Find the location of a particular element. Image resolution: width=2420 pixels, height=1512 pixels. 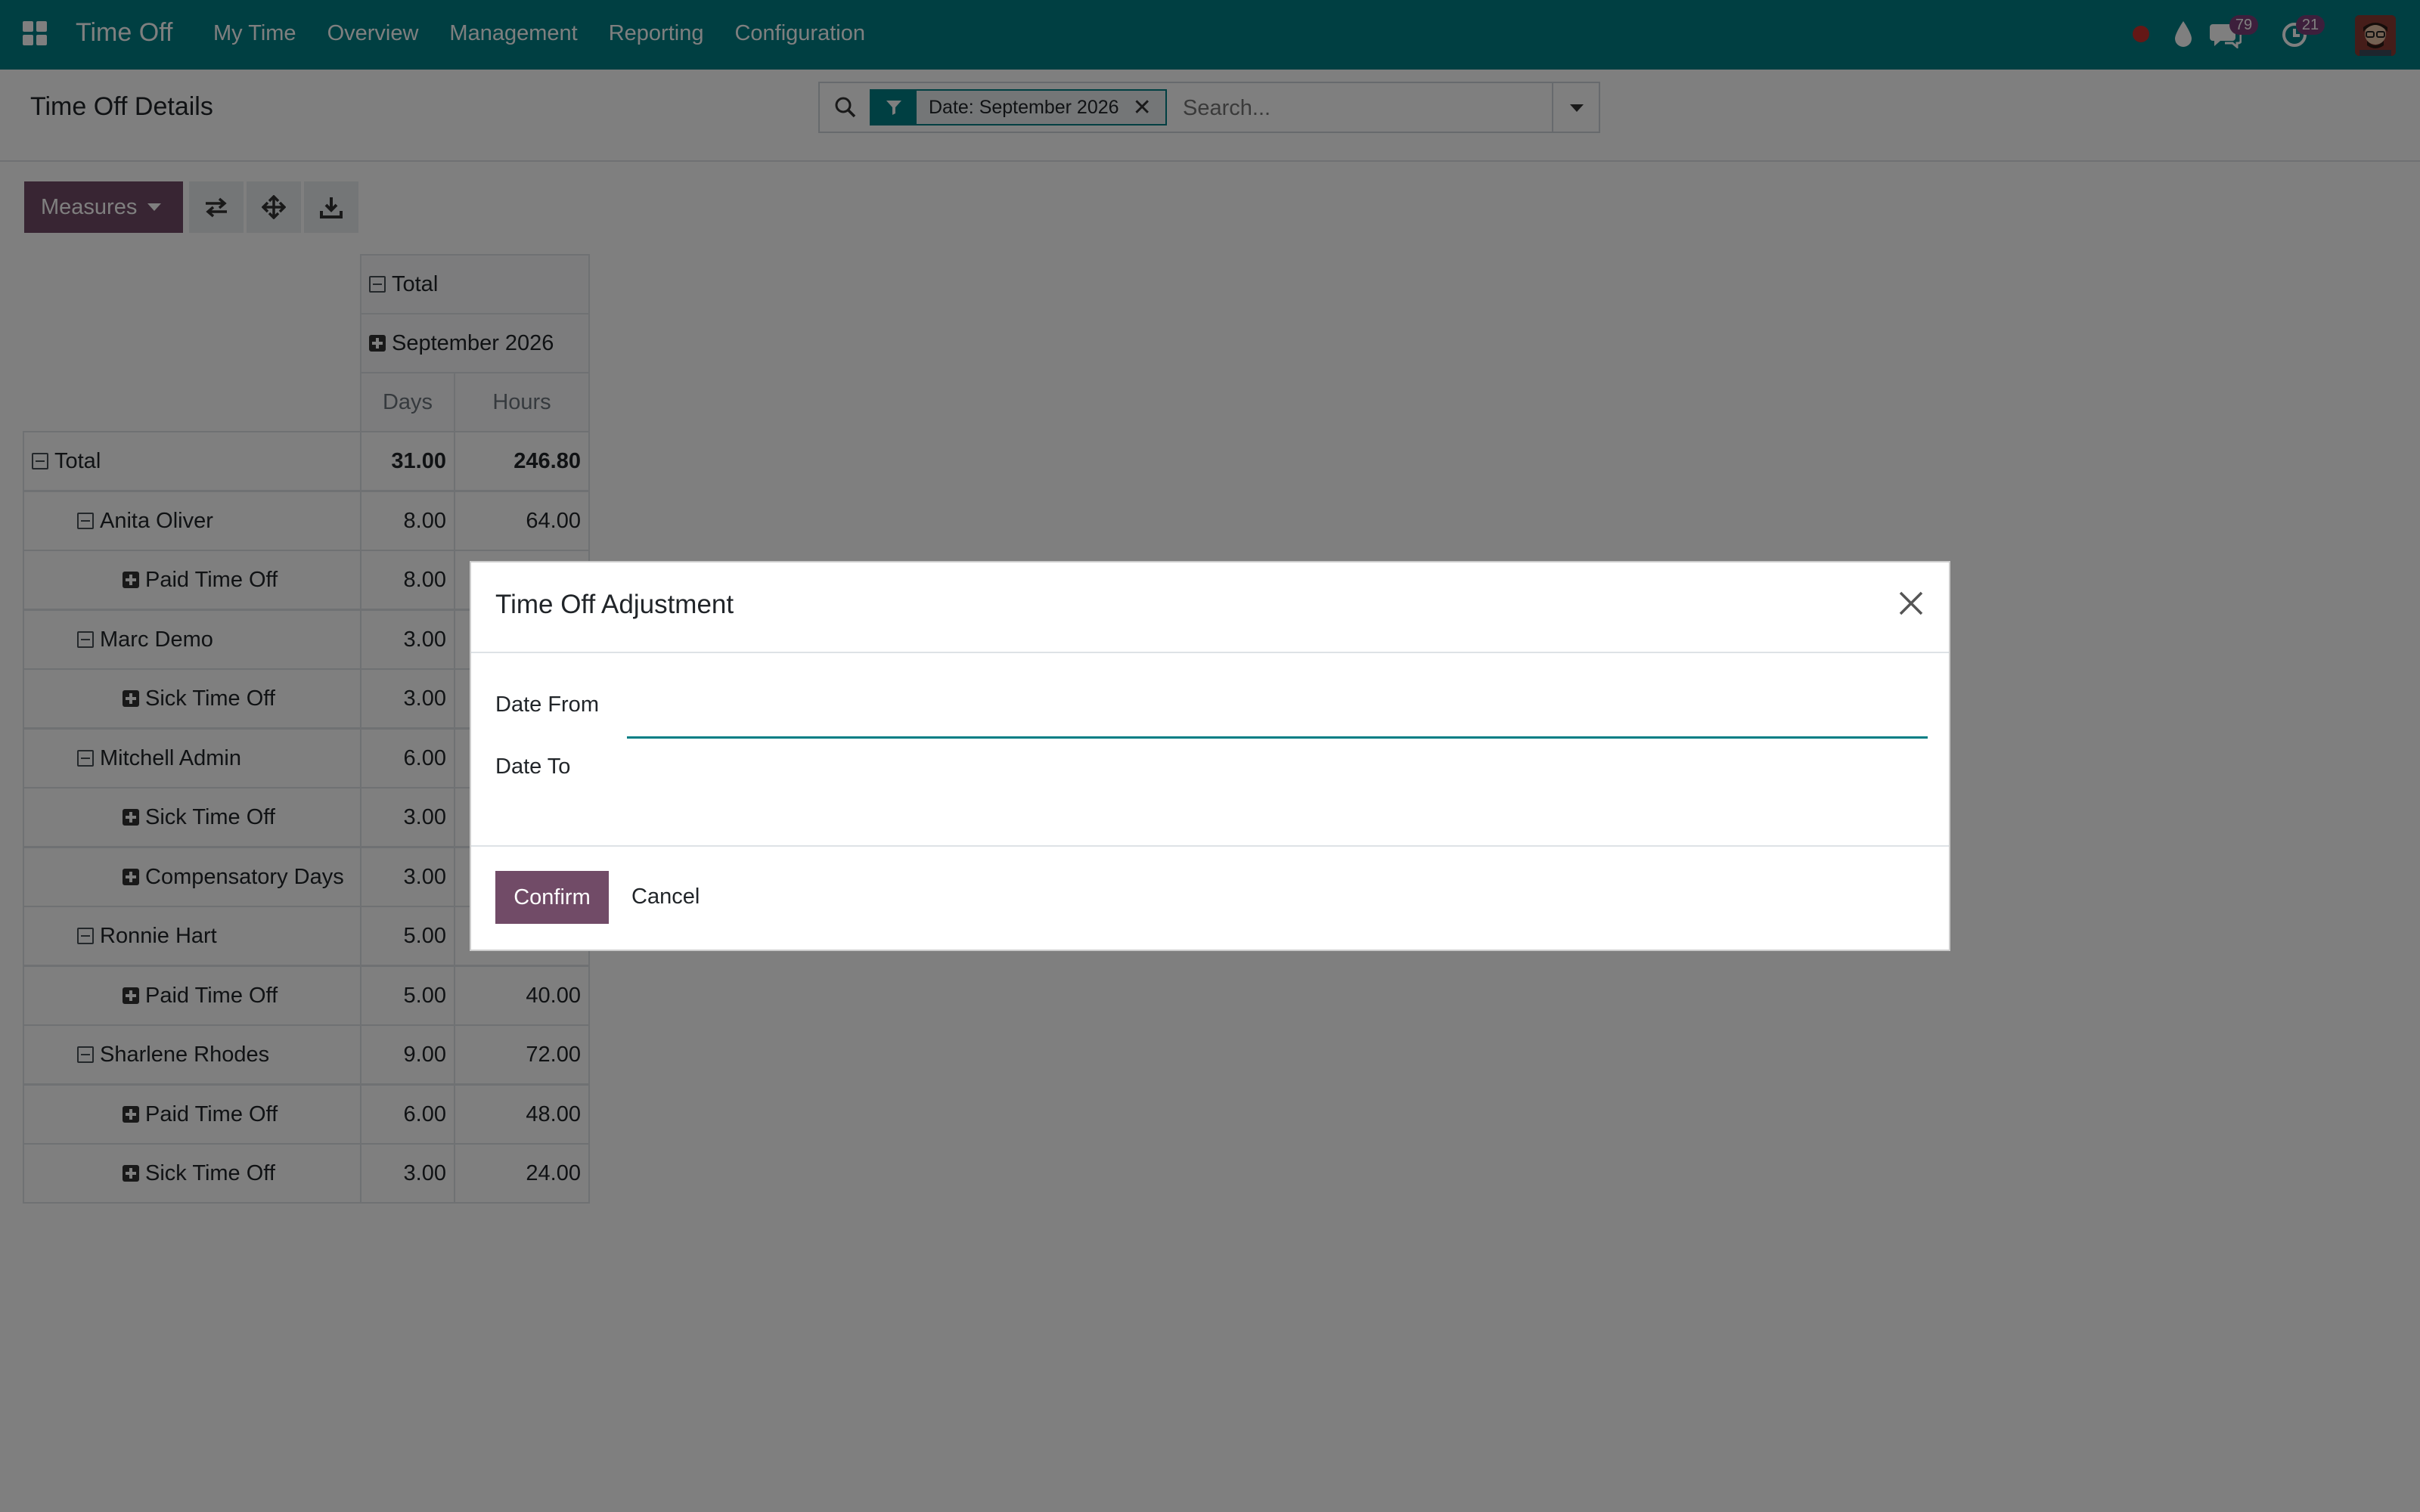

close-icon is located at coordinates (1911, 603).